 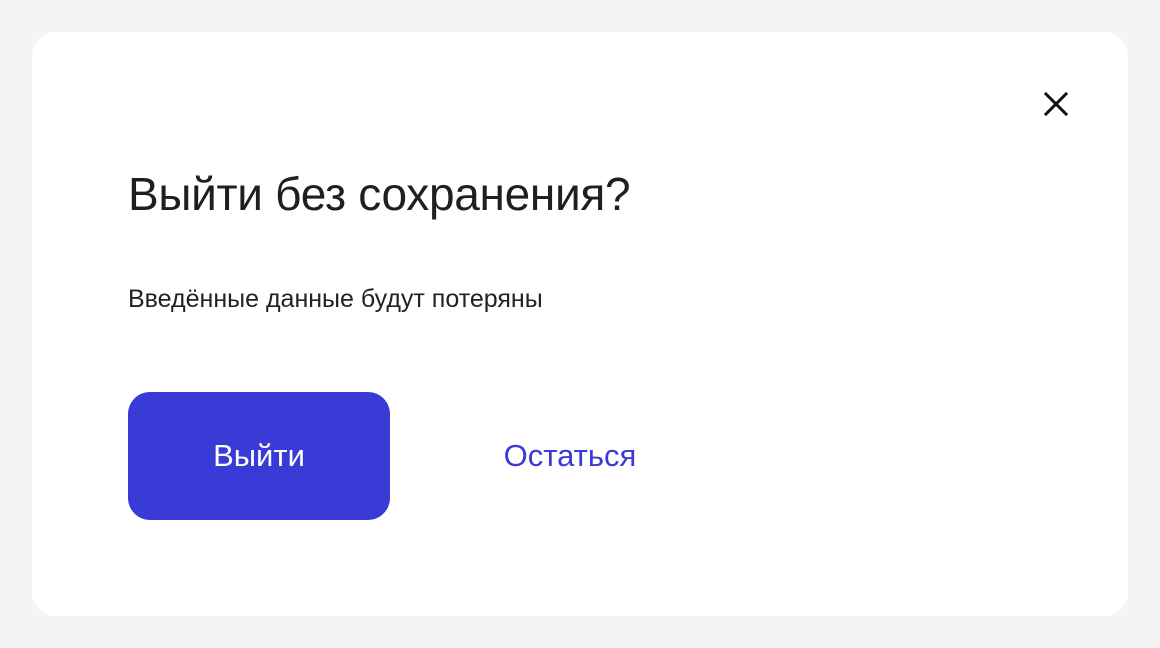 What do you see at coordinates (379, 194) in the screenshot?
I see `dialog-title: Выйти без сохранения?` at bounding box center [379, 194].